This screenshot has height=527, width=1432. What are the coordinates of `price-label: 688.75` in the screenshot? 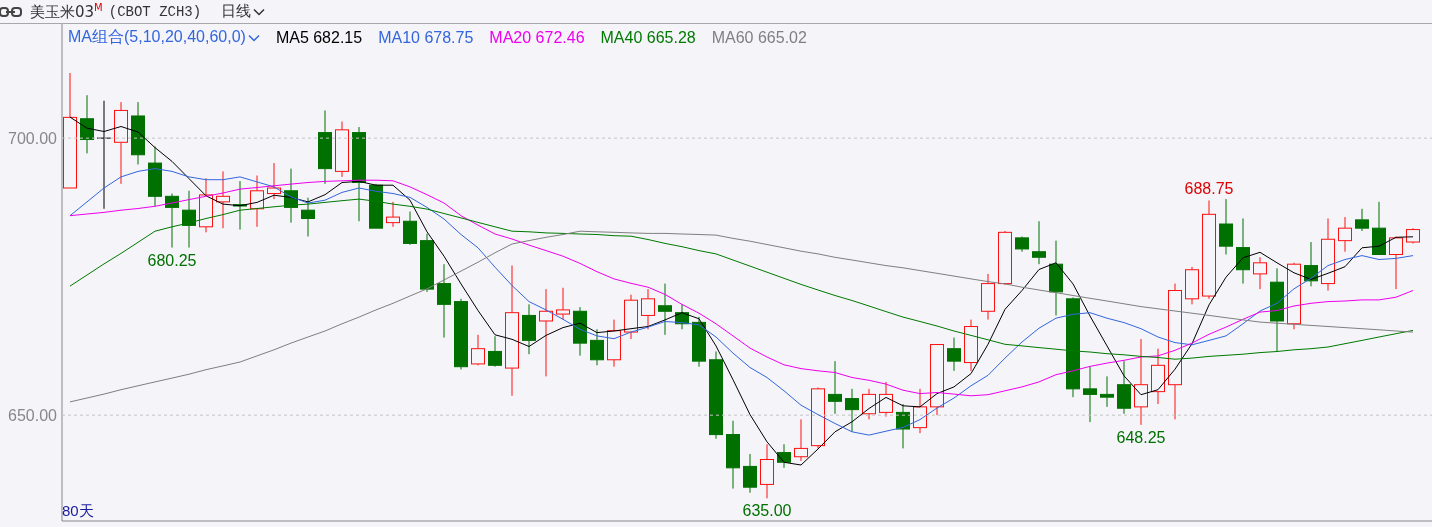 It's located at (1209, 189).